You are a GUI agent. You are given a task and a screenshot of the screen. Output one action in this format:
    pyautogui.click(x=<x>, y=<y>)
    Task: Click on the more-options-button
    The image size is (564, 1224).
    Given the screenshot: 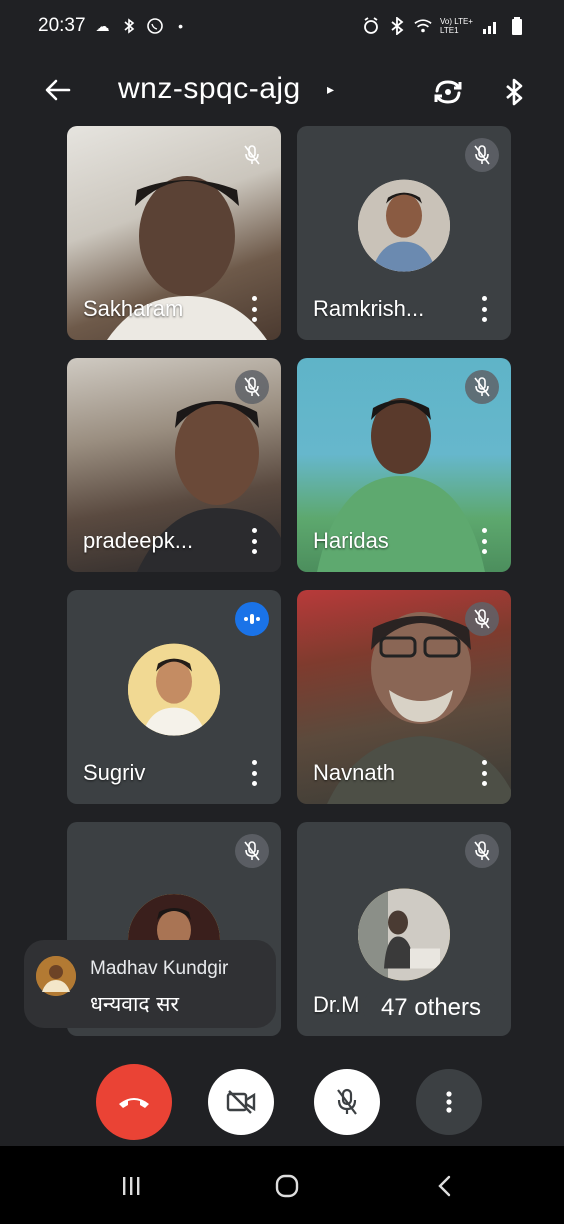 What is the action you would take?
    pyautogui.click(x=449, y=1102)
    